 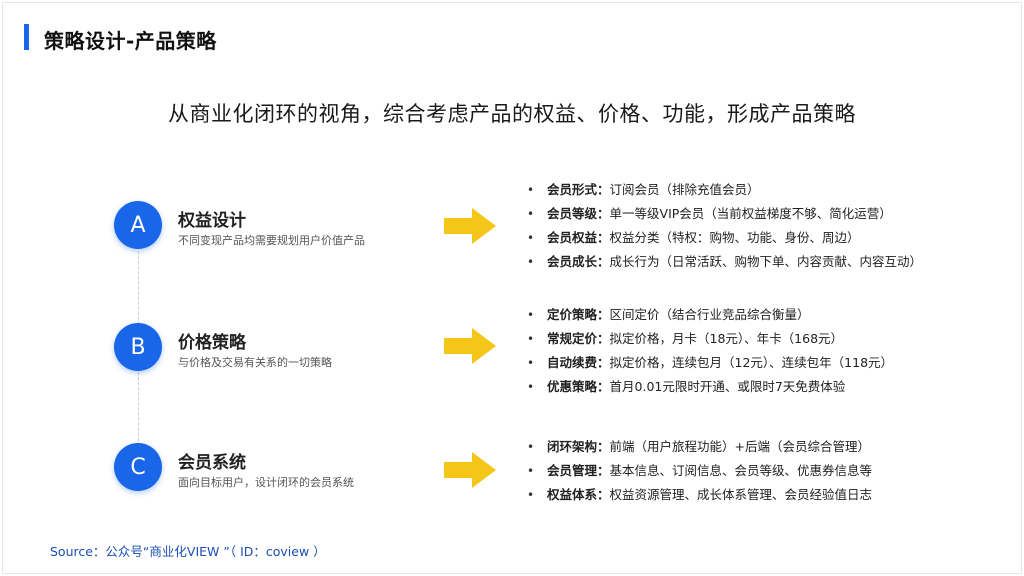 What do you see at coordinates (684, 189) in the screenshot?
I see `bullet-text: 订阅会员（排除充值会员）` at bounding box center [684, 189].